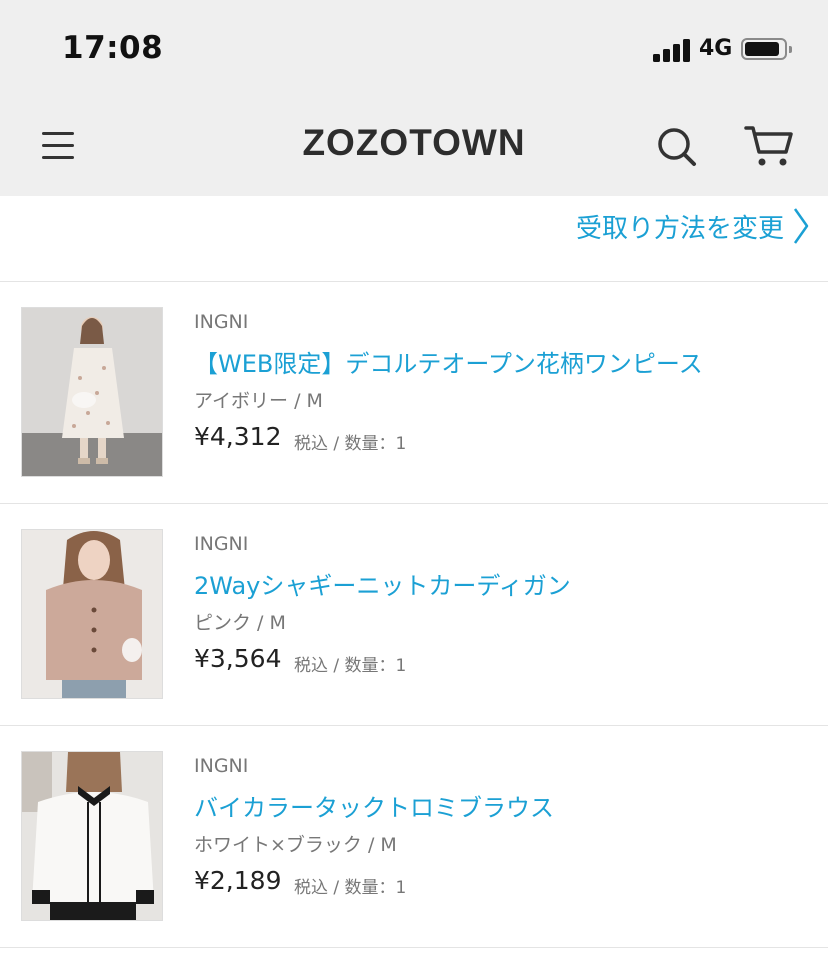  Describe the element at coordinates (414, 239) in the screenshot. I see `pickup-row: 受取り方法を変更` at that location.